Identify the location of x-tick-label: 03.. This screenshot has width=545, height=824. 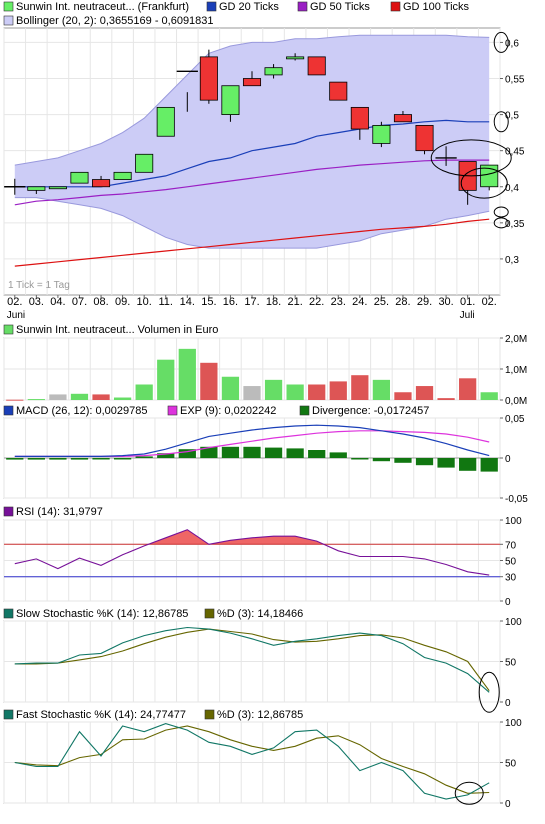
(36, 302).